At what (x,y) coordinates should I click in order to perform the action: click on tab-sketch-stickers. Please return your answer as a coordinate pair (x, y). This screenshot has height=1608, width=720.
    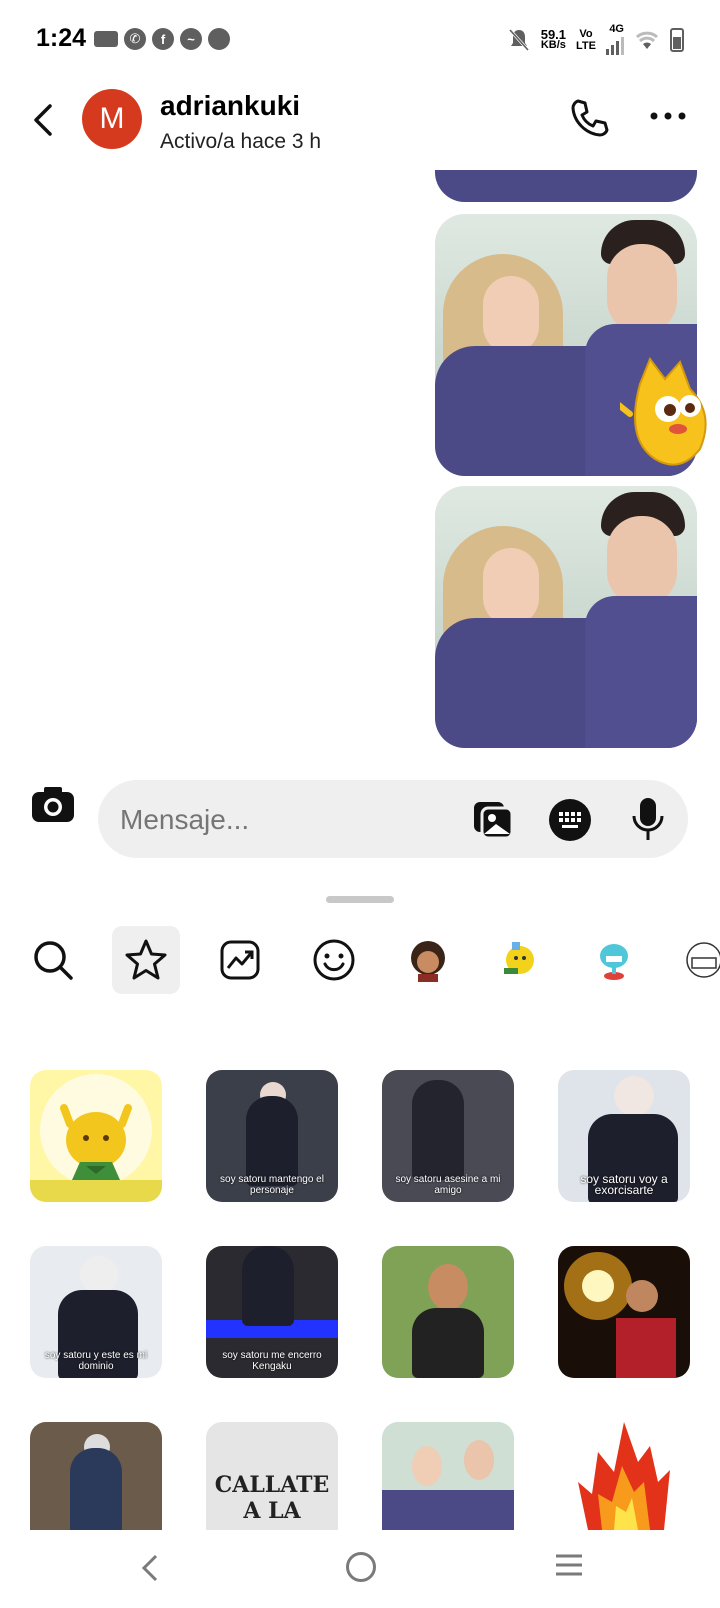
    Looking at the image, I should click on (695, 960).